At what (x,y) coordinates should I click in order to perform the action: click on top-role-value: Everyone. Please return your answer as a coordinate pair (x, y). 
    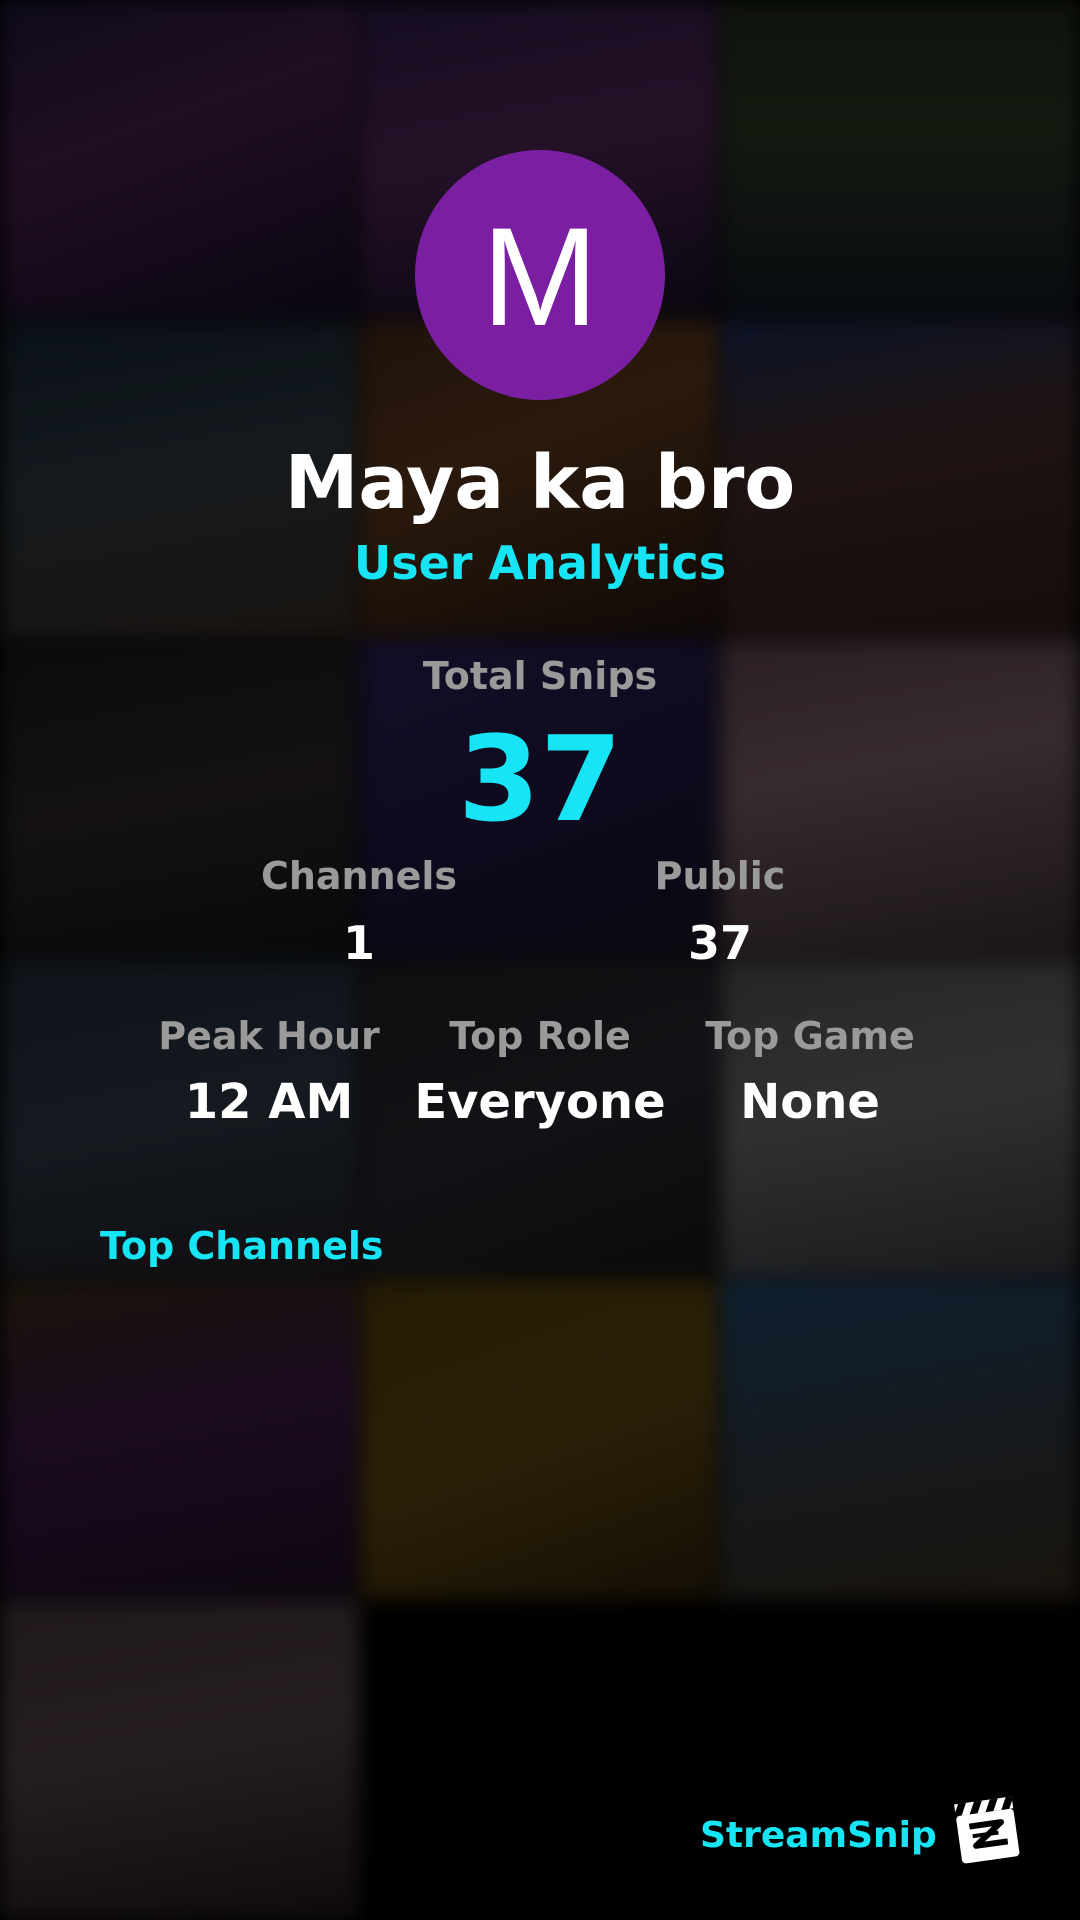
    Looking at the image, I should click on (540, 1102).